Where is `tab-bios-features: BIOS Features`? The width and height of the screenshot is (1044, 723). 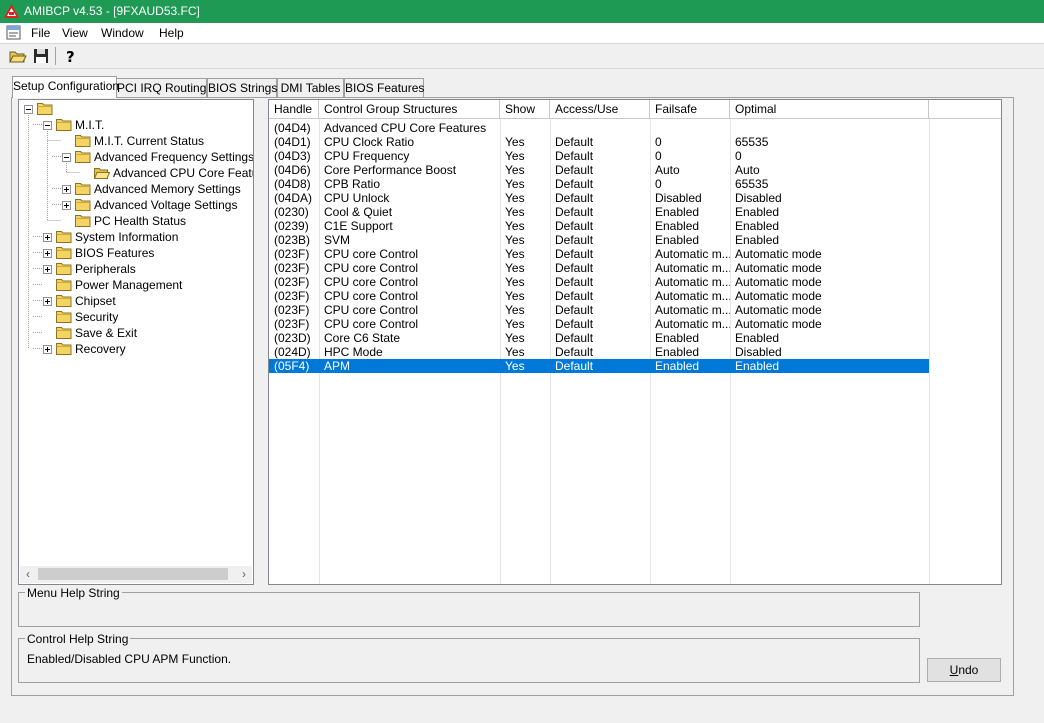 tab-bios-features: BIOS Features is located at coordinates (384, 88).